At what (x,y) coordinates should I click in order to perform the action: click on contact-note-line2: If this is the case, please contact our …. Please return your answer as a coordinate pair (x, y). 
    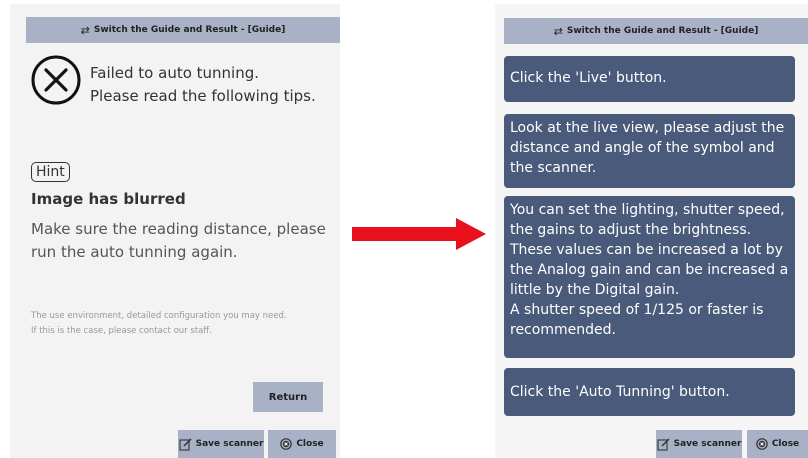
    Looking at the image, I should click on (121, 331).